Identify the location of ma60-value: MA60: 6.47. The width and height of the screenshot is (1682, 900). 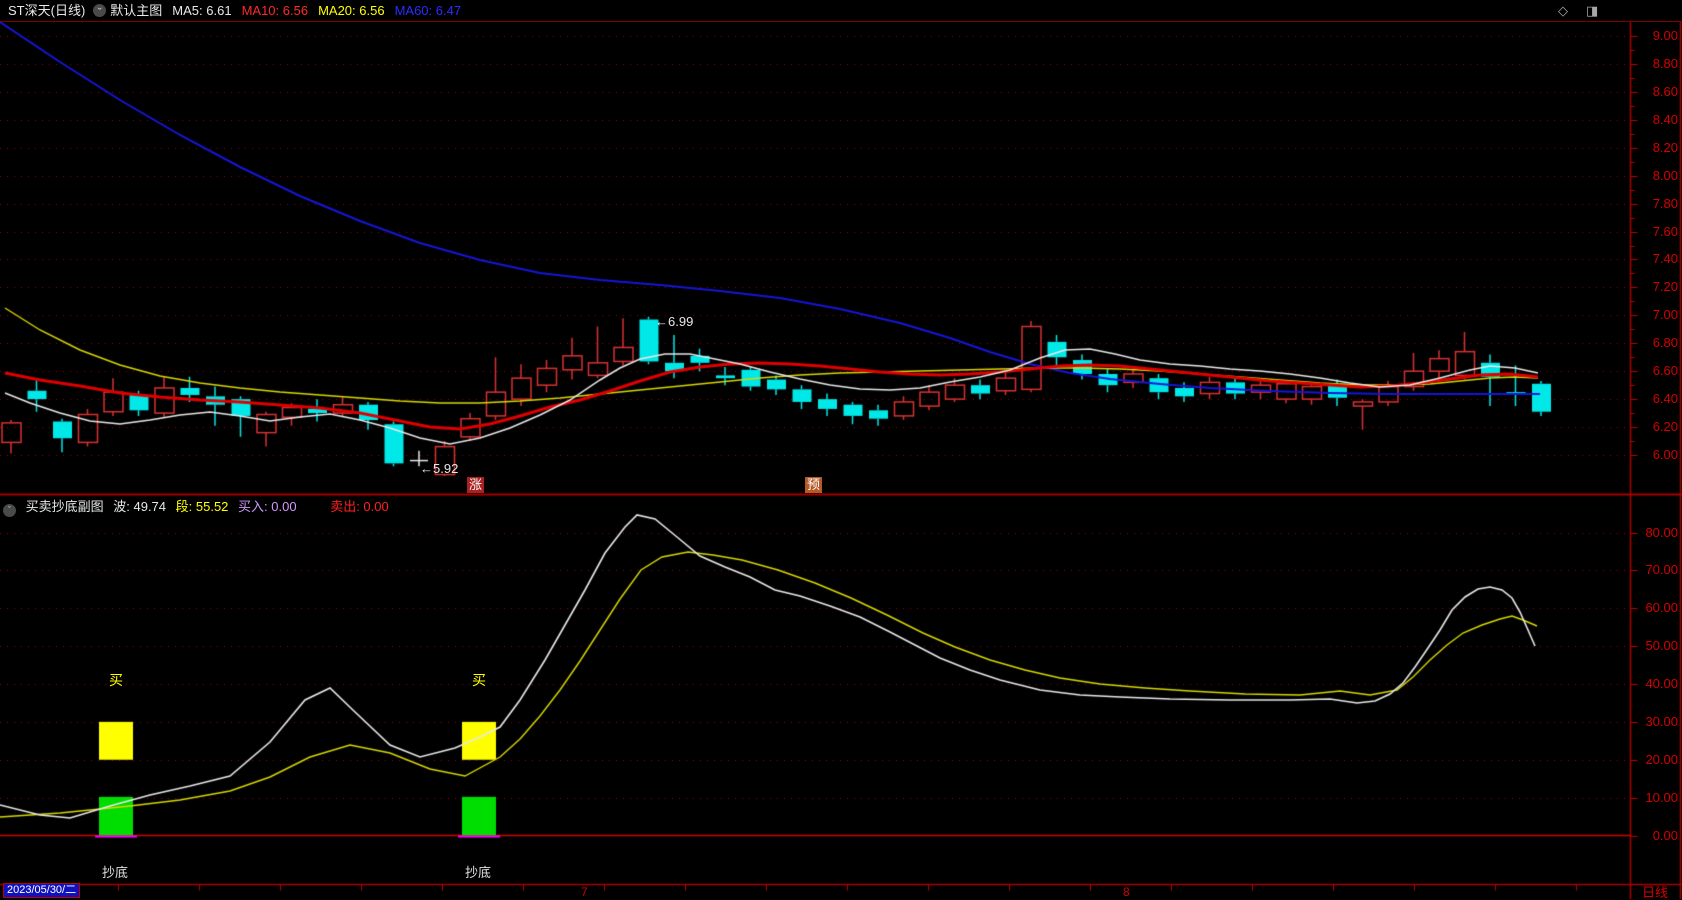
(428, 10).